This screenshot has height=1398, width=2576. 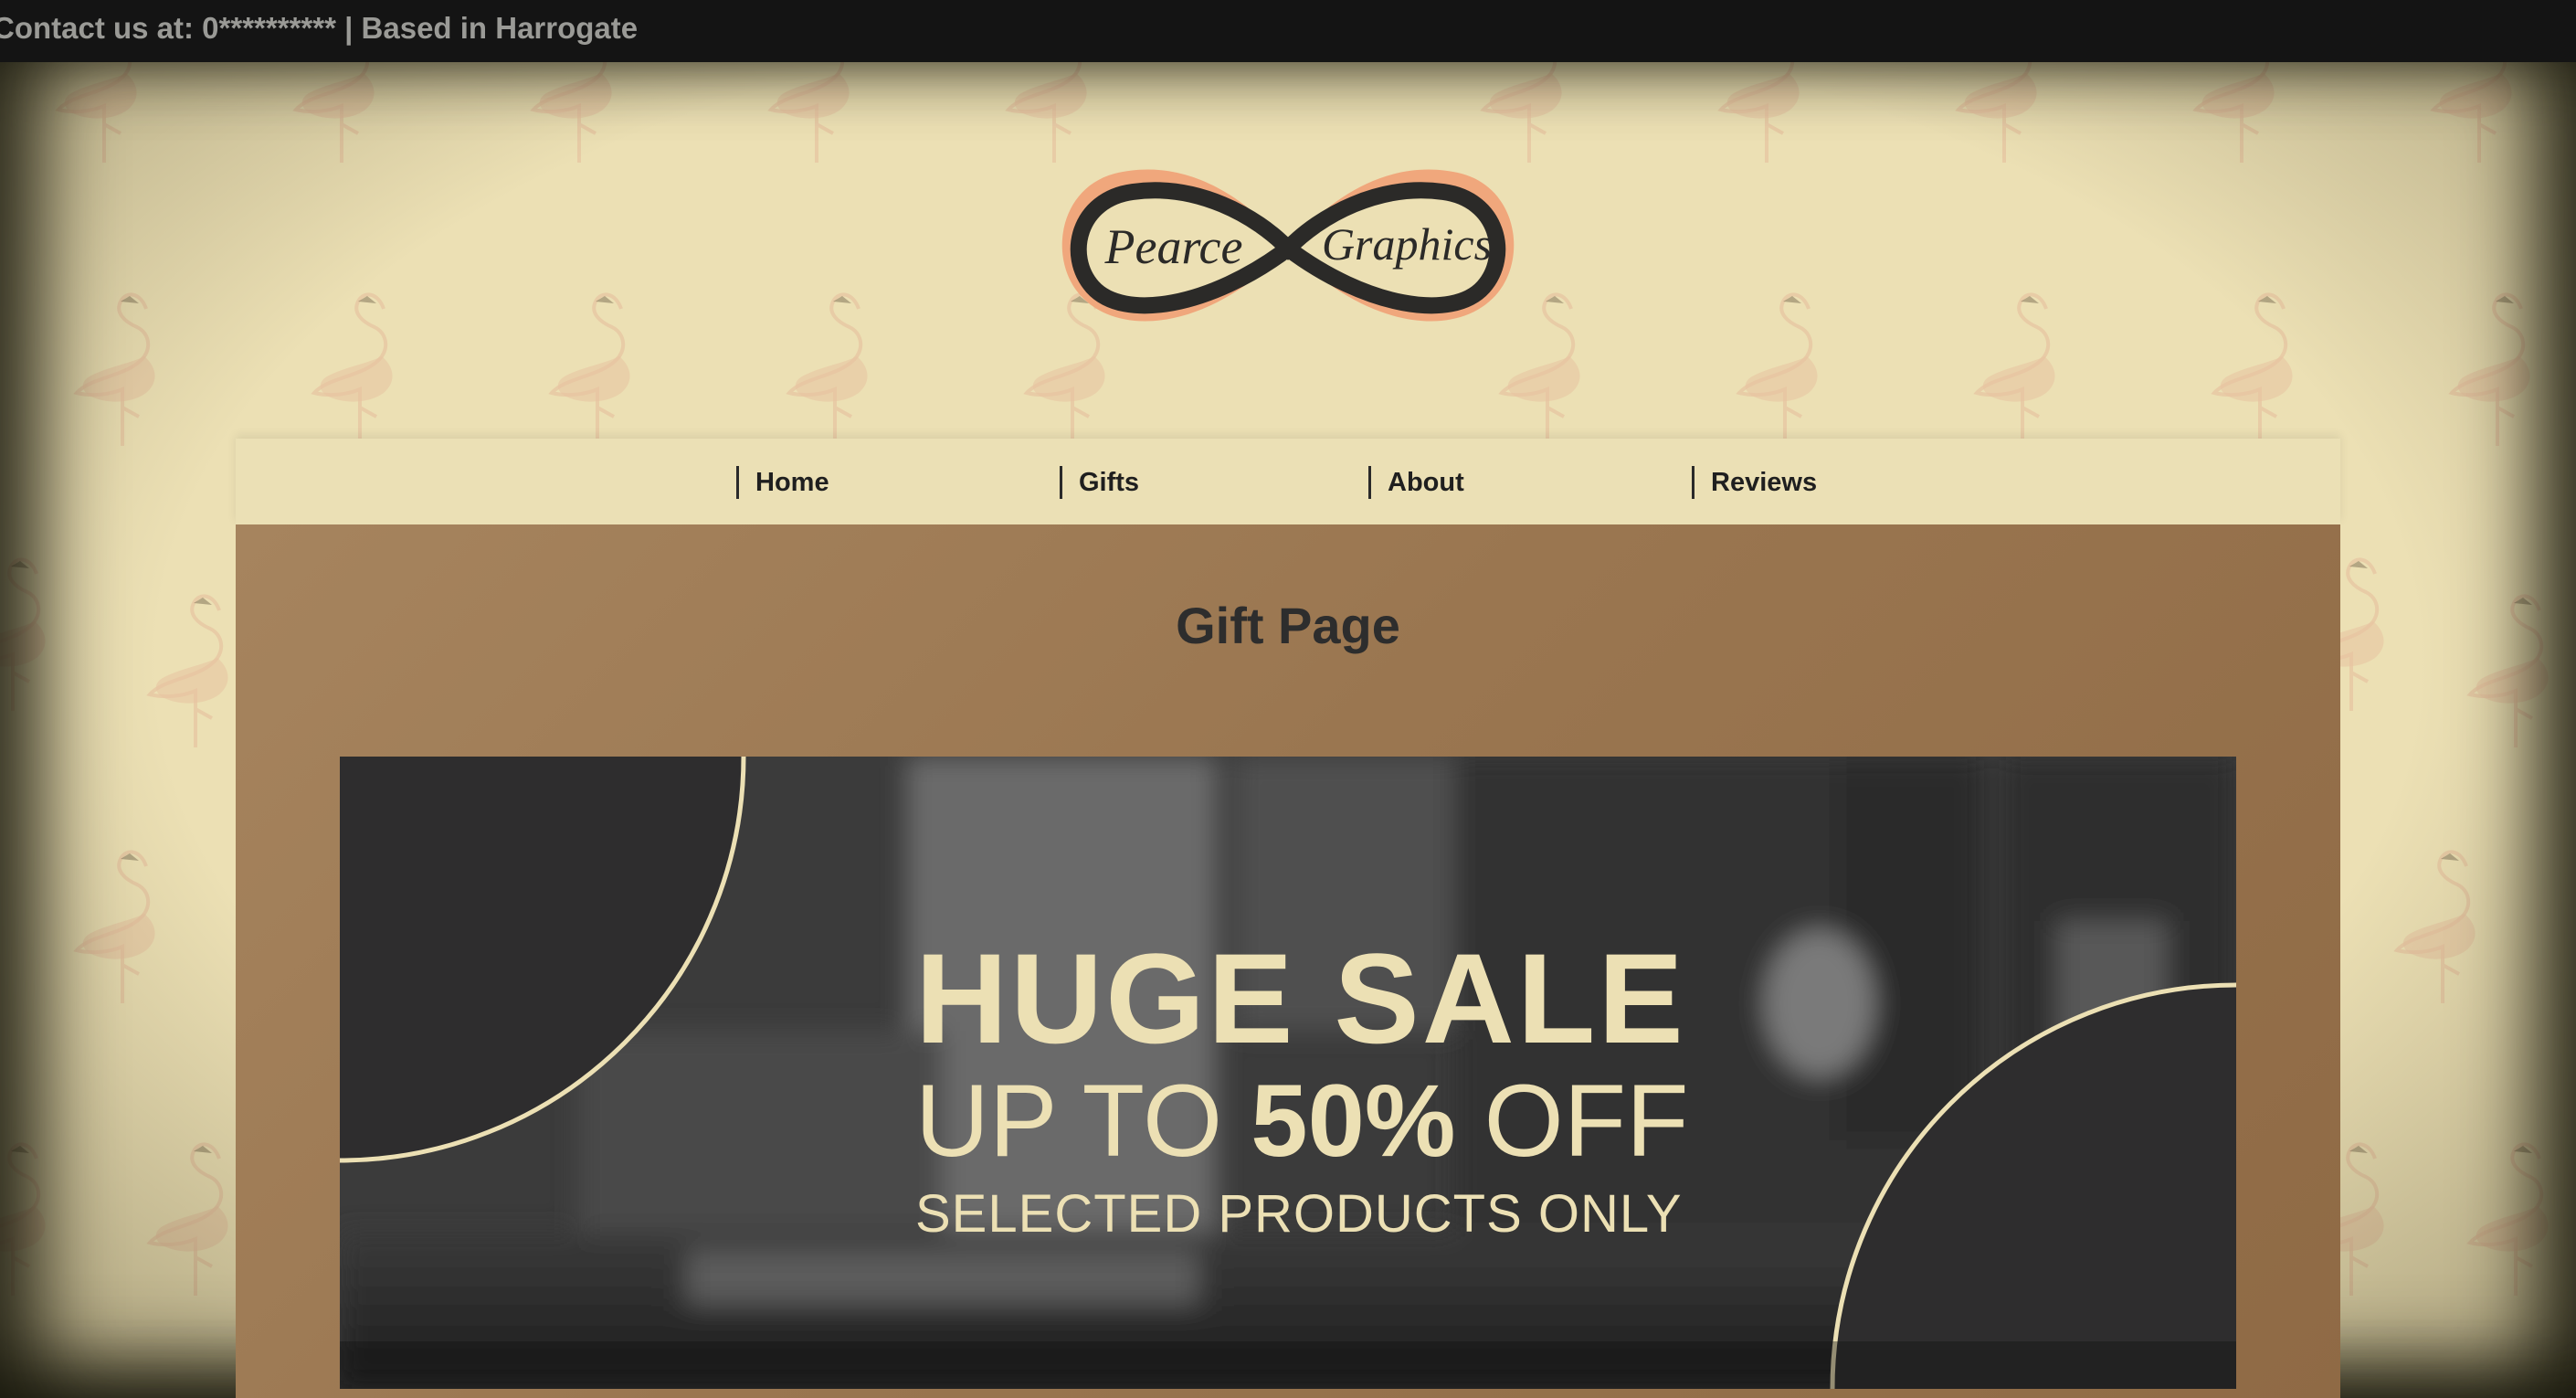 I want to click on sale-offer: UP TO 50% OFF, so click(x=1302, y=1121).